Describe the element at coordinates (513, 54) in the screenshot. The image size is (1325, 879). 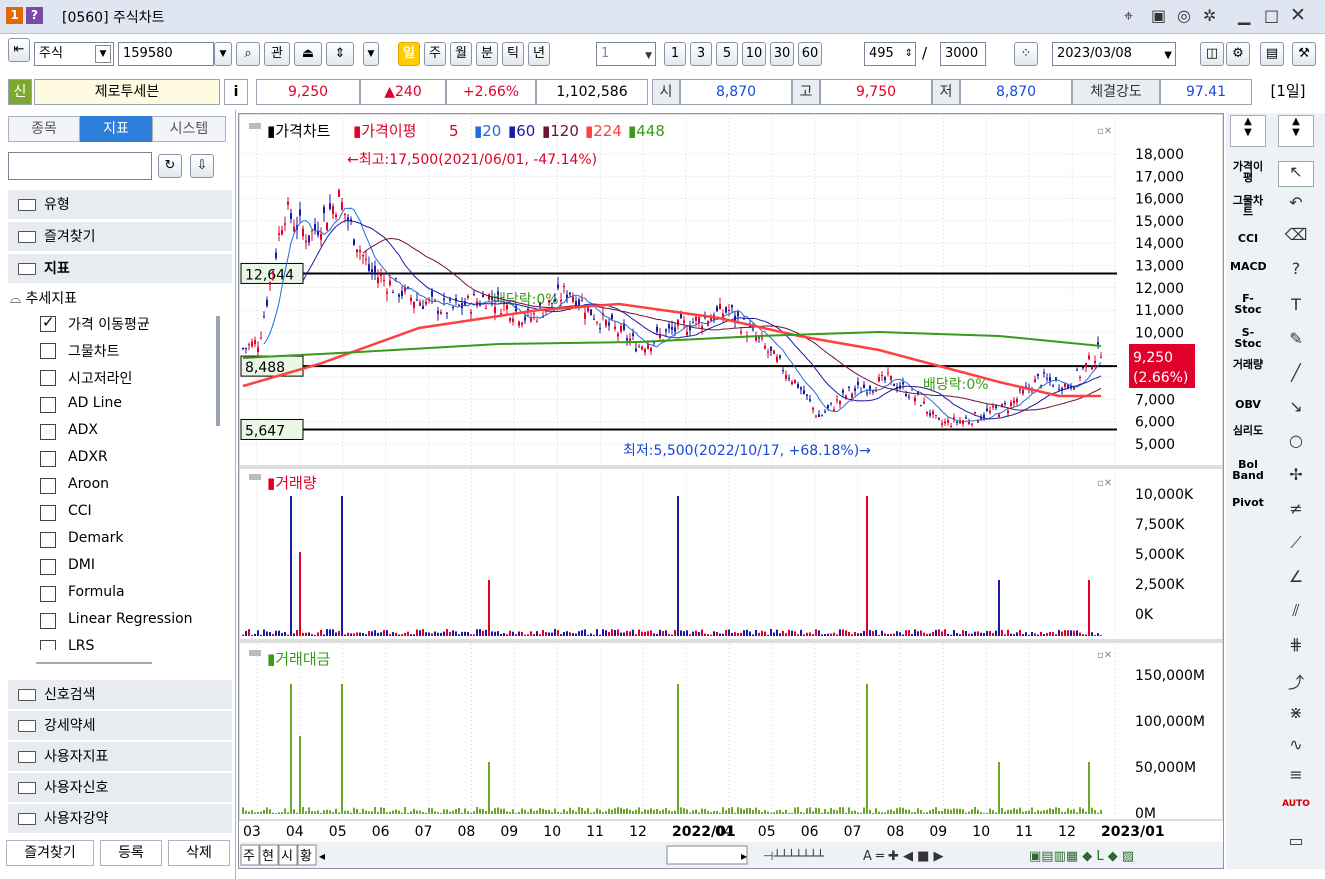
I see `period-tick-button: 틱` at that location.